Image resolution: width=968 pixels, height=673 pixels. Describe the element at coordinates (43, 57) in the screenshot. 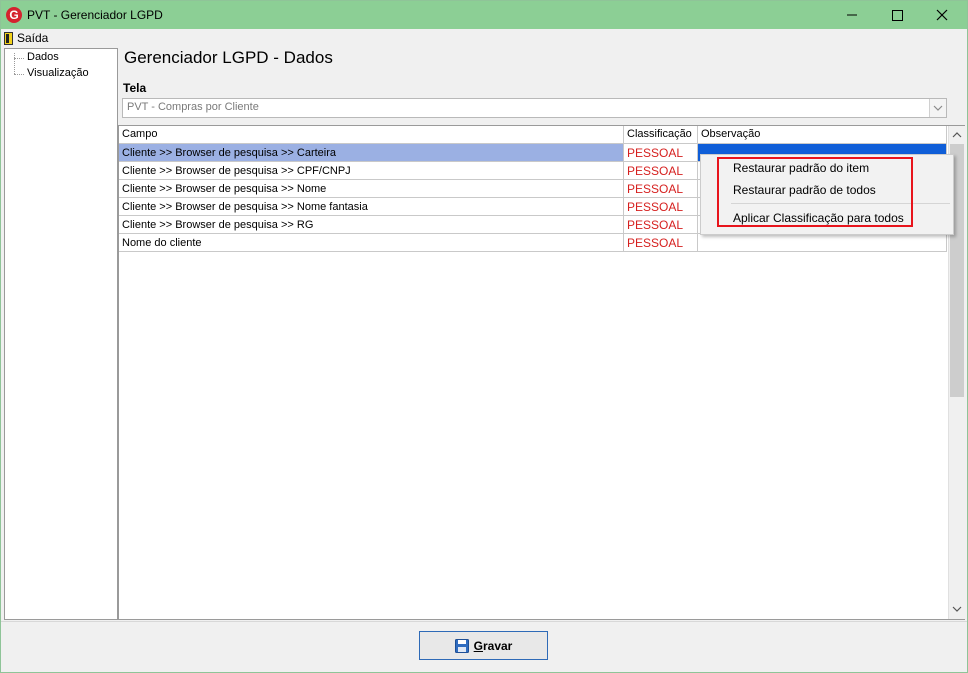

I see `tree-item-dados: Dados` at that location.